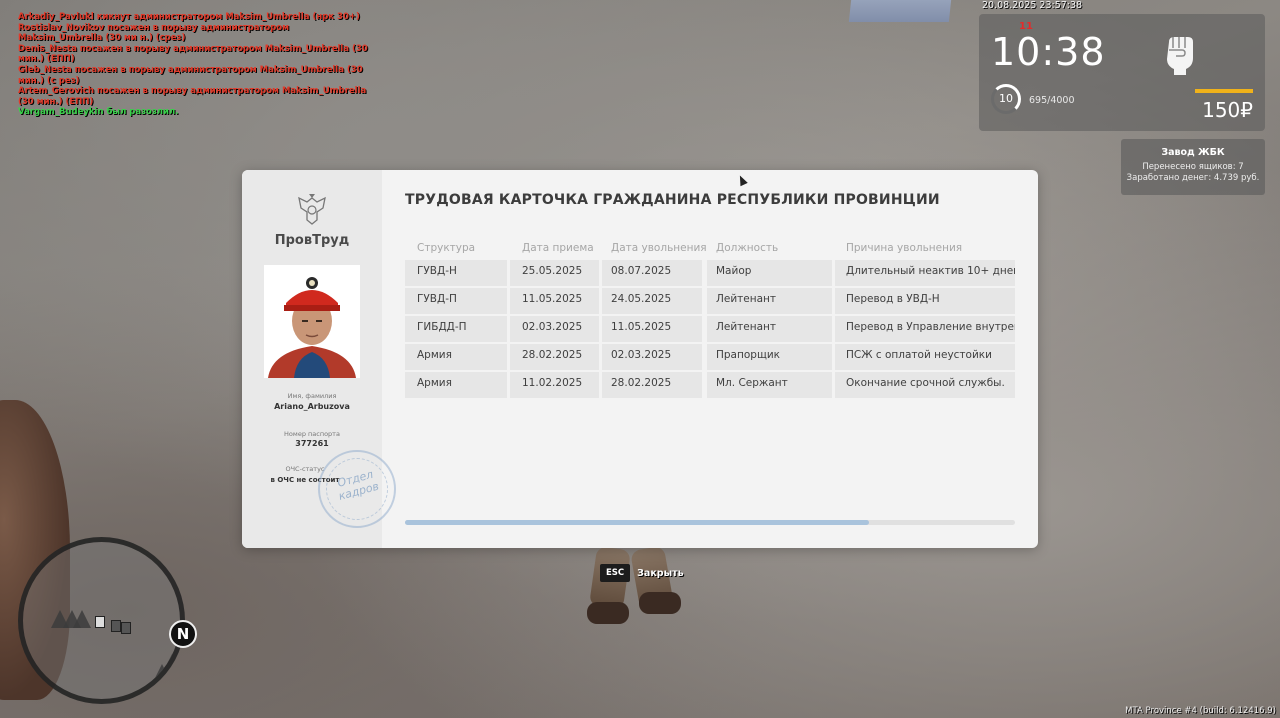  What do you see at coordinates (904, 248) in the screenshot?
I see `column-header: Причина увольнения` at bounding box center [904, 248].